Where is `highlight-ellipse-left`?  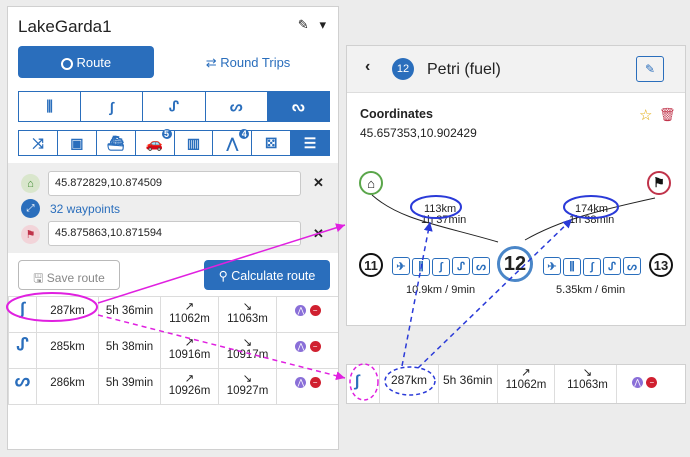
highlight-ellipse-left is located at coordinates (52, 307).